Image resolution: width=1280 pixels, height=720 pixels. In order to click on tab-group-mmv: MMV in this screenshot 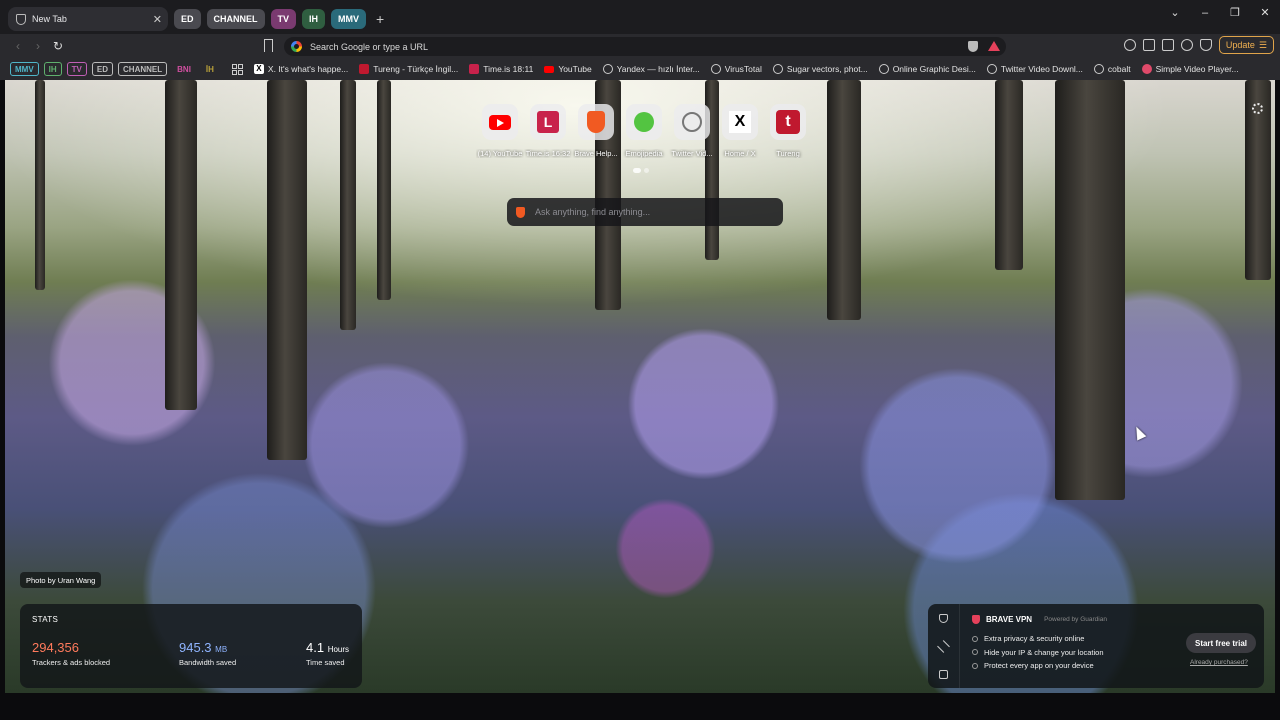, I will do `click(349, 19)`.